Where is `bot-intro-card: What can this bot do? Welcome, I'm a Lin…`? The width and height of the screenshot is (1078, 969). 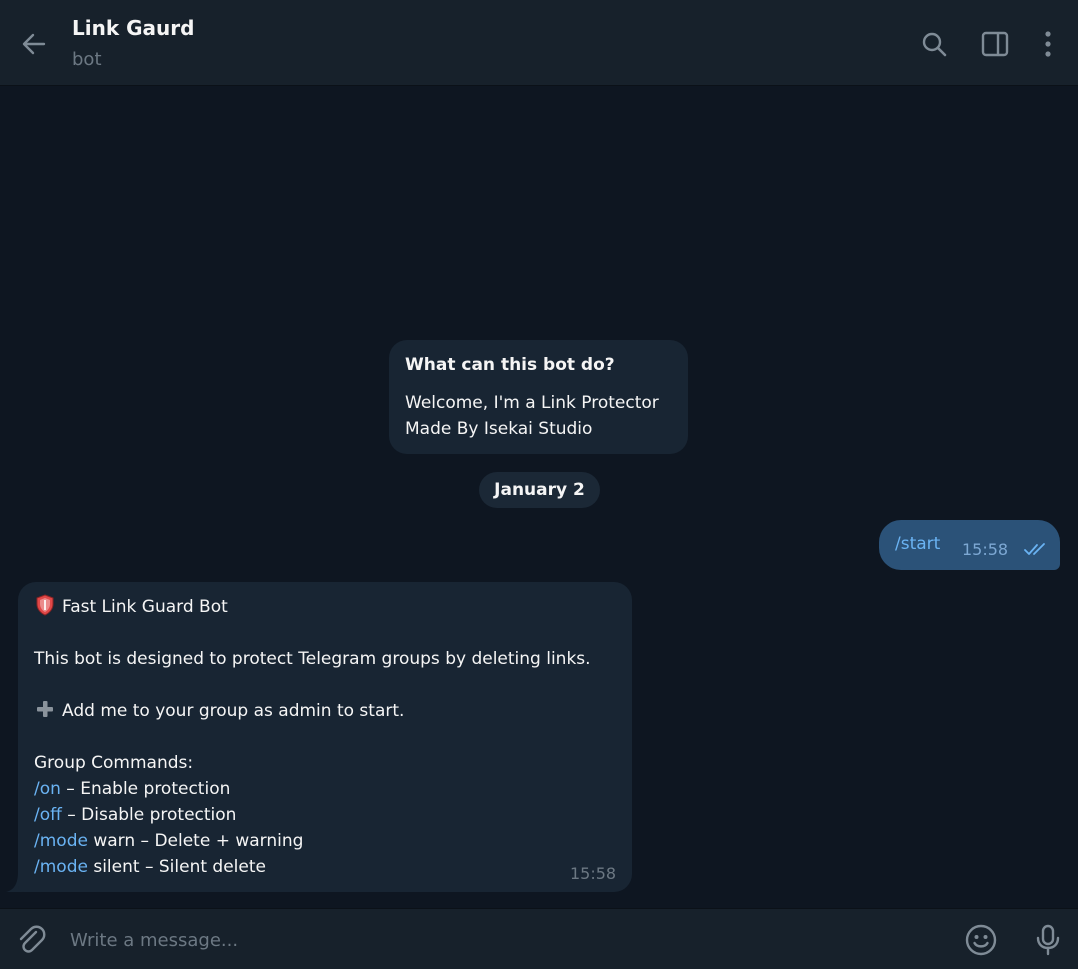
bot-intro-card: What can this bot do? Welcome, I'm a Lin… is located at coordinates (538, 397).